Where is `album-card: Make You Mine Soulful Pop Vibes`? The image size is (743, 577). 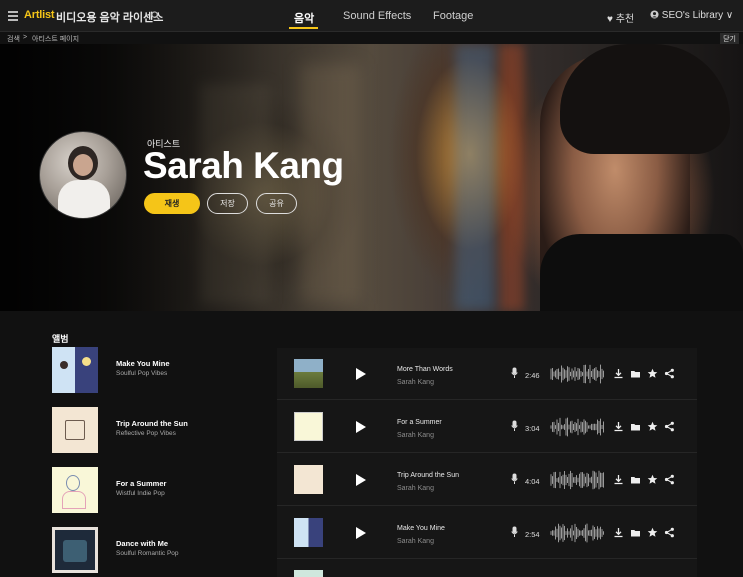
album-card: Make You Mine Soulful Pop Vibes is located at coordinates (152, 370).